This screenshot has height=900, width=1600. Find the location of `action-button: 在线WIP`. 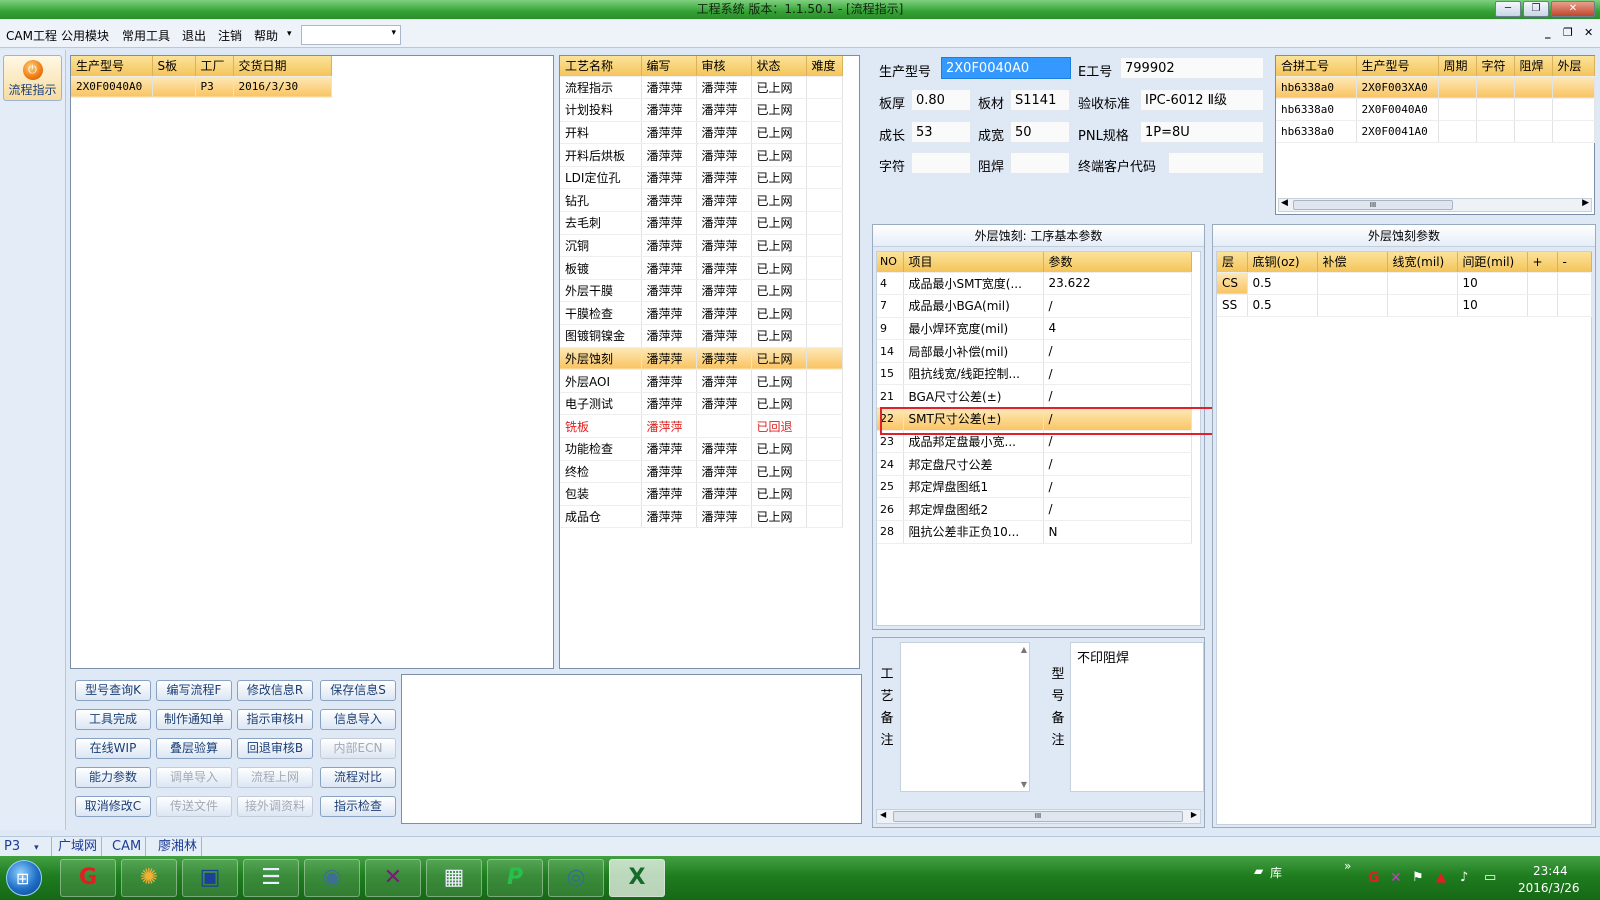

action-button: 在线WIP is located at coordinates (113, 748).